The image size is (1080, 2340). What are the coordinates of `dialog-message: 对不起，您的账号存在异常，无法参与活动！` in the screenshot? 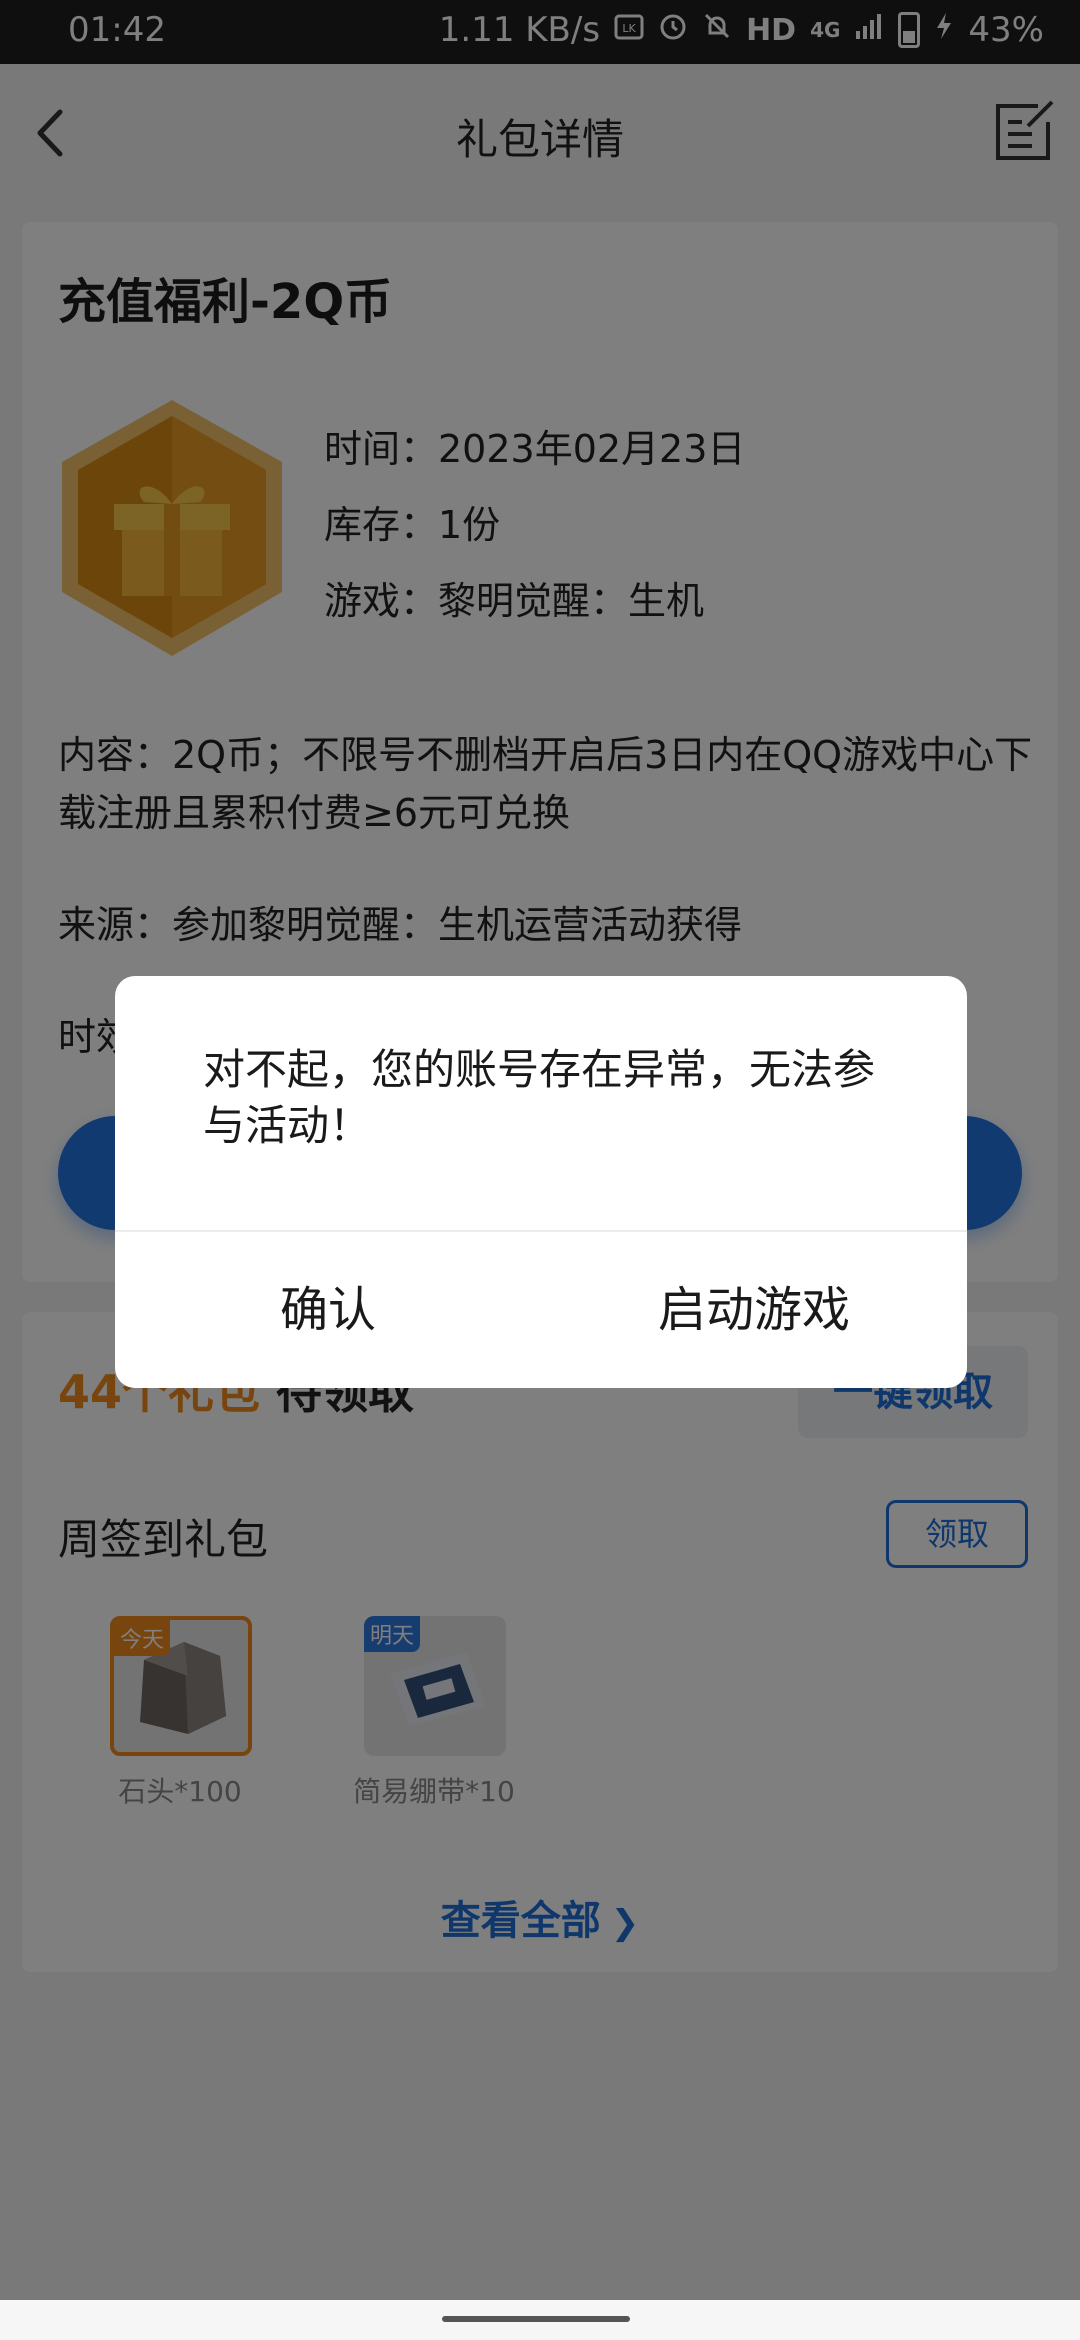 It's located at (539, 1097).